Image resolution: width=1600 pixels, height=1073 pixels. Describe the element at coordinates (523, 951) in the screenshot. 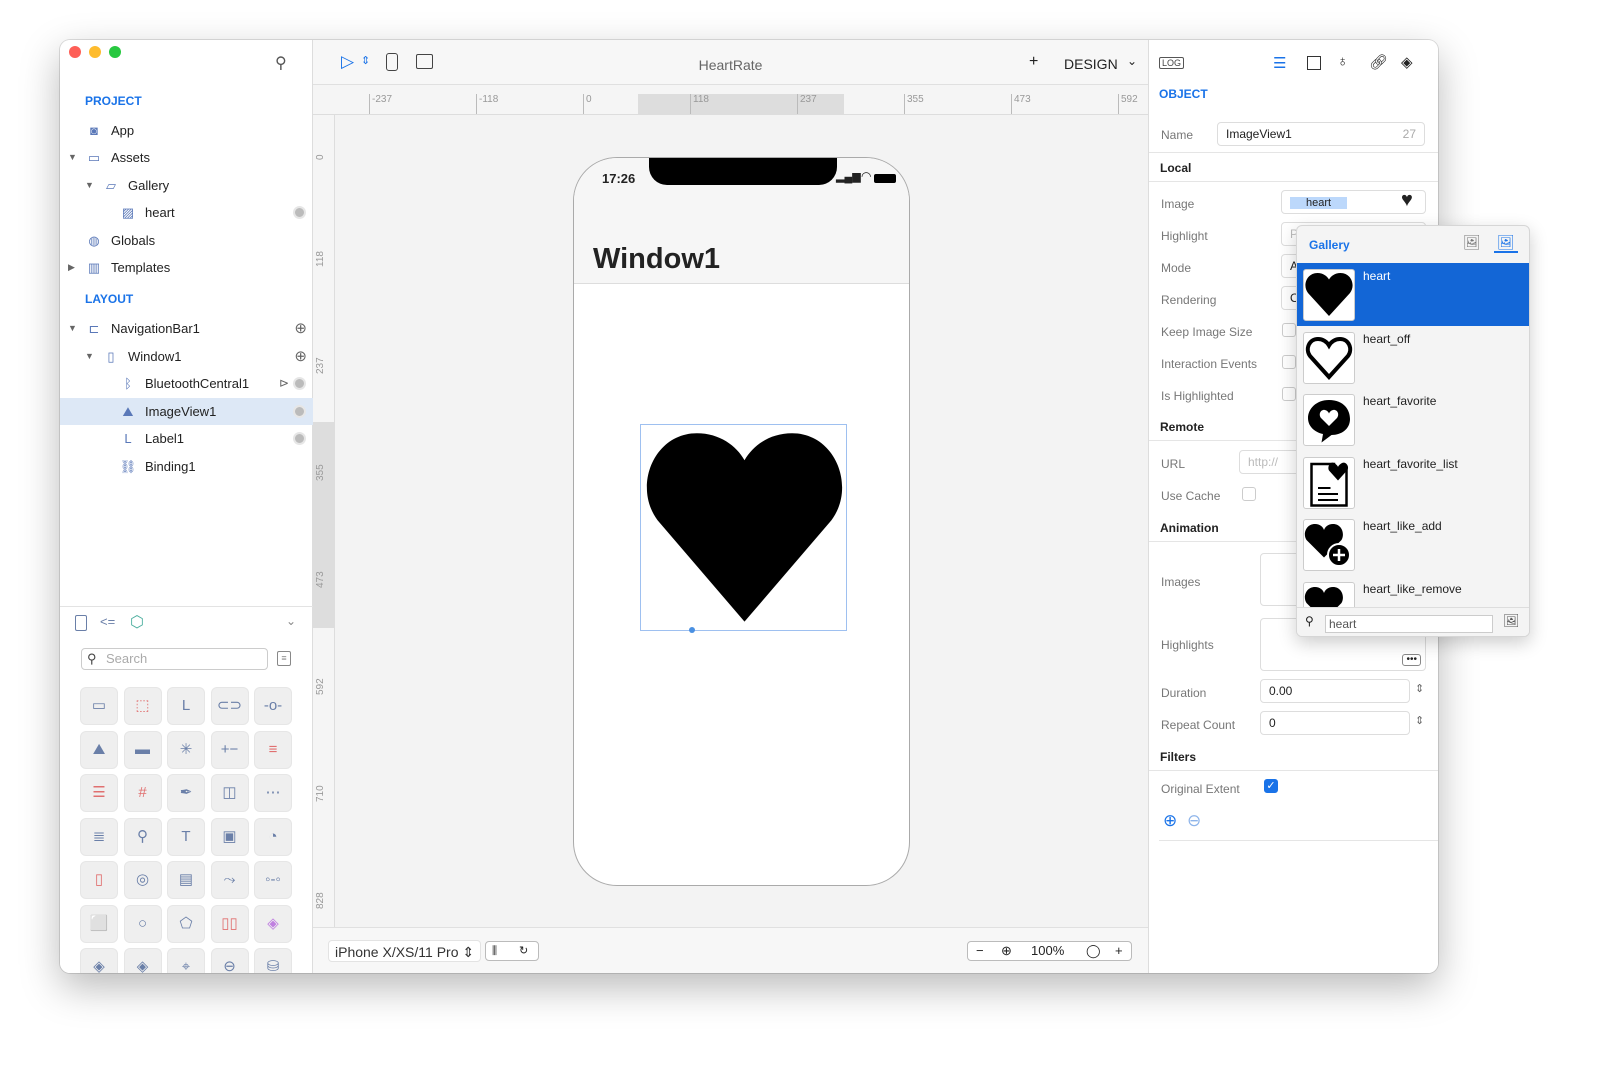

I see `rotate-icon: ↻` at that location.